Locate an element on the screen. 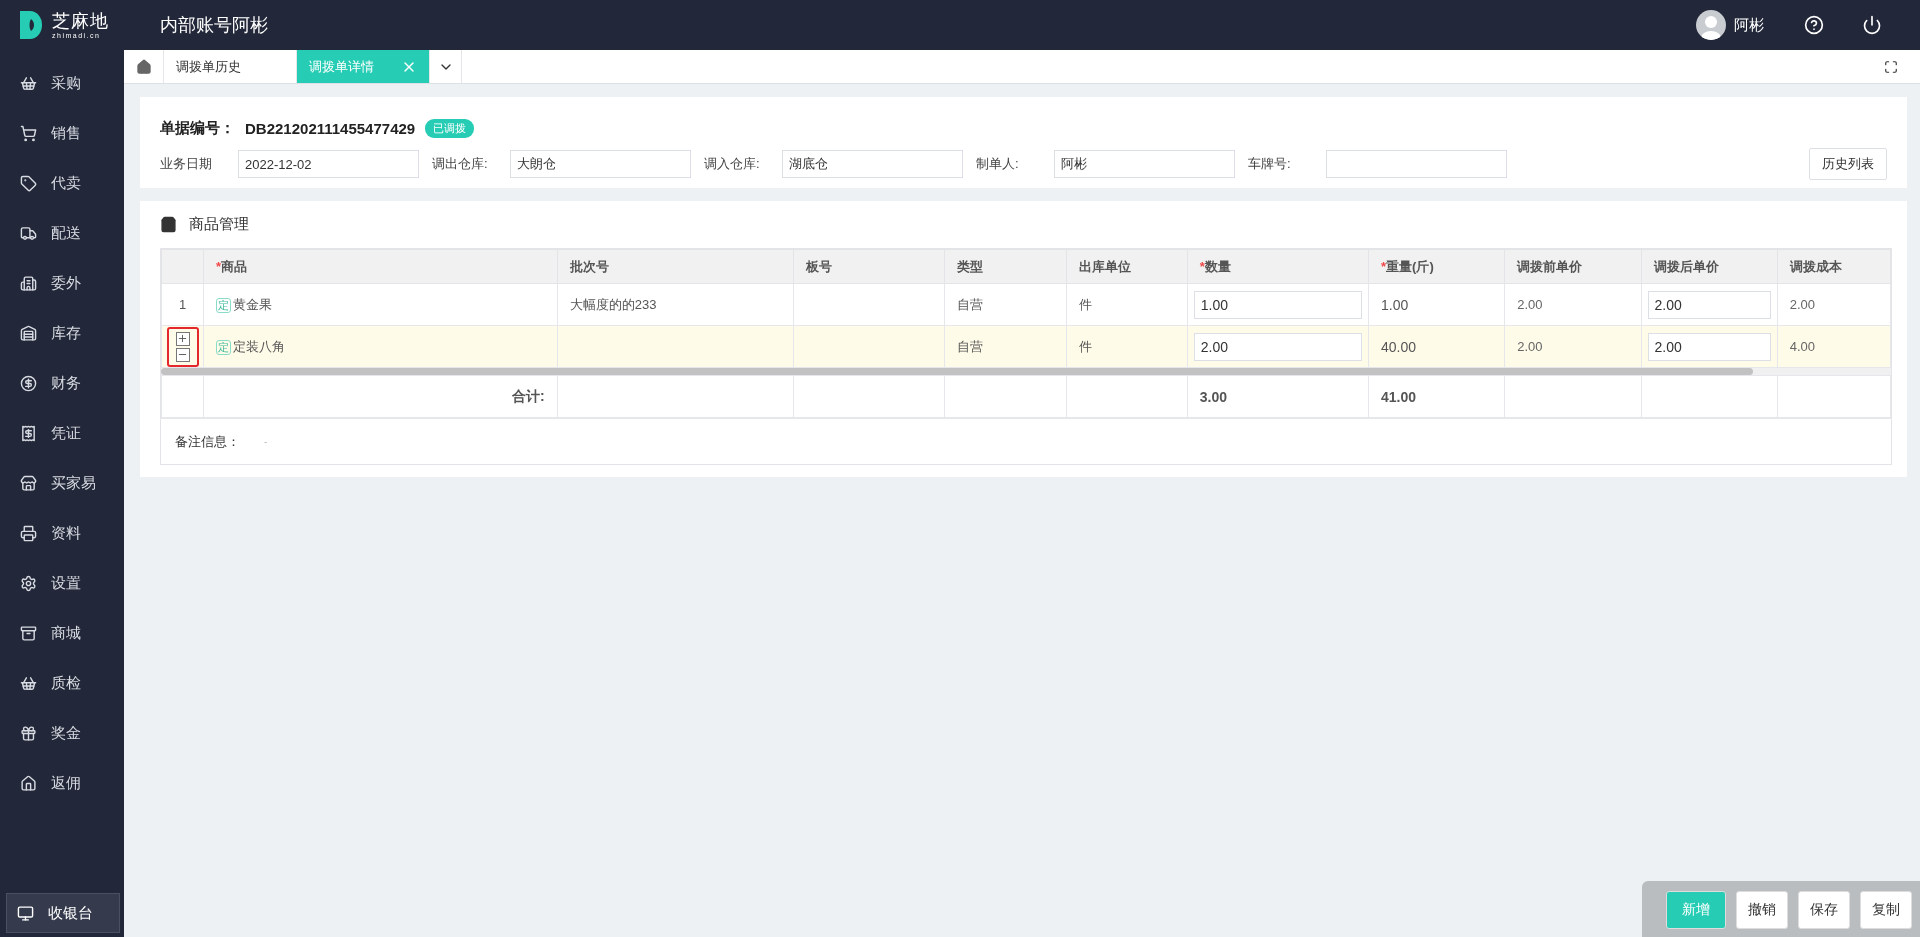  user-name: 阿彬 is located at coordinates (1749, 25).